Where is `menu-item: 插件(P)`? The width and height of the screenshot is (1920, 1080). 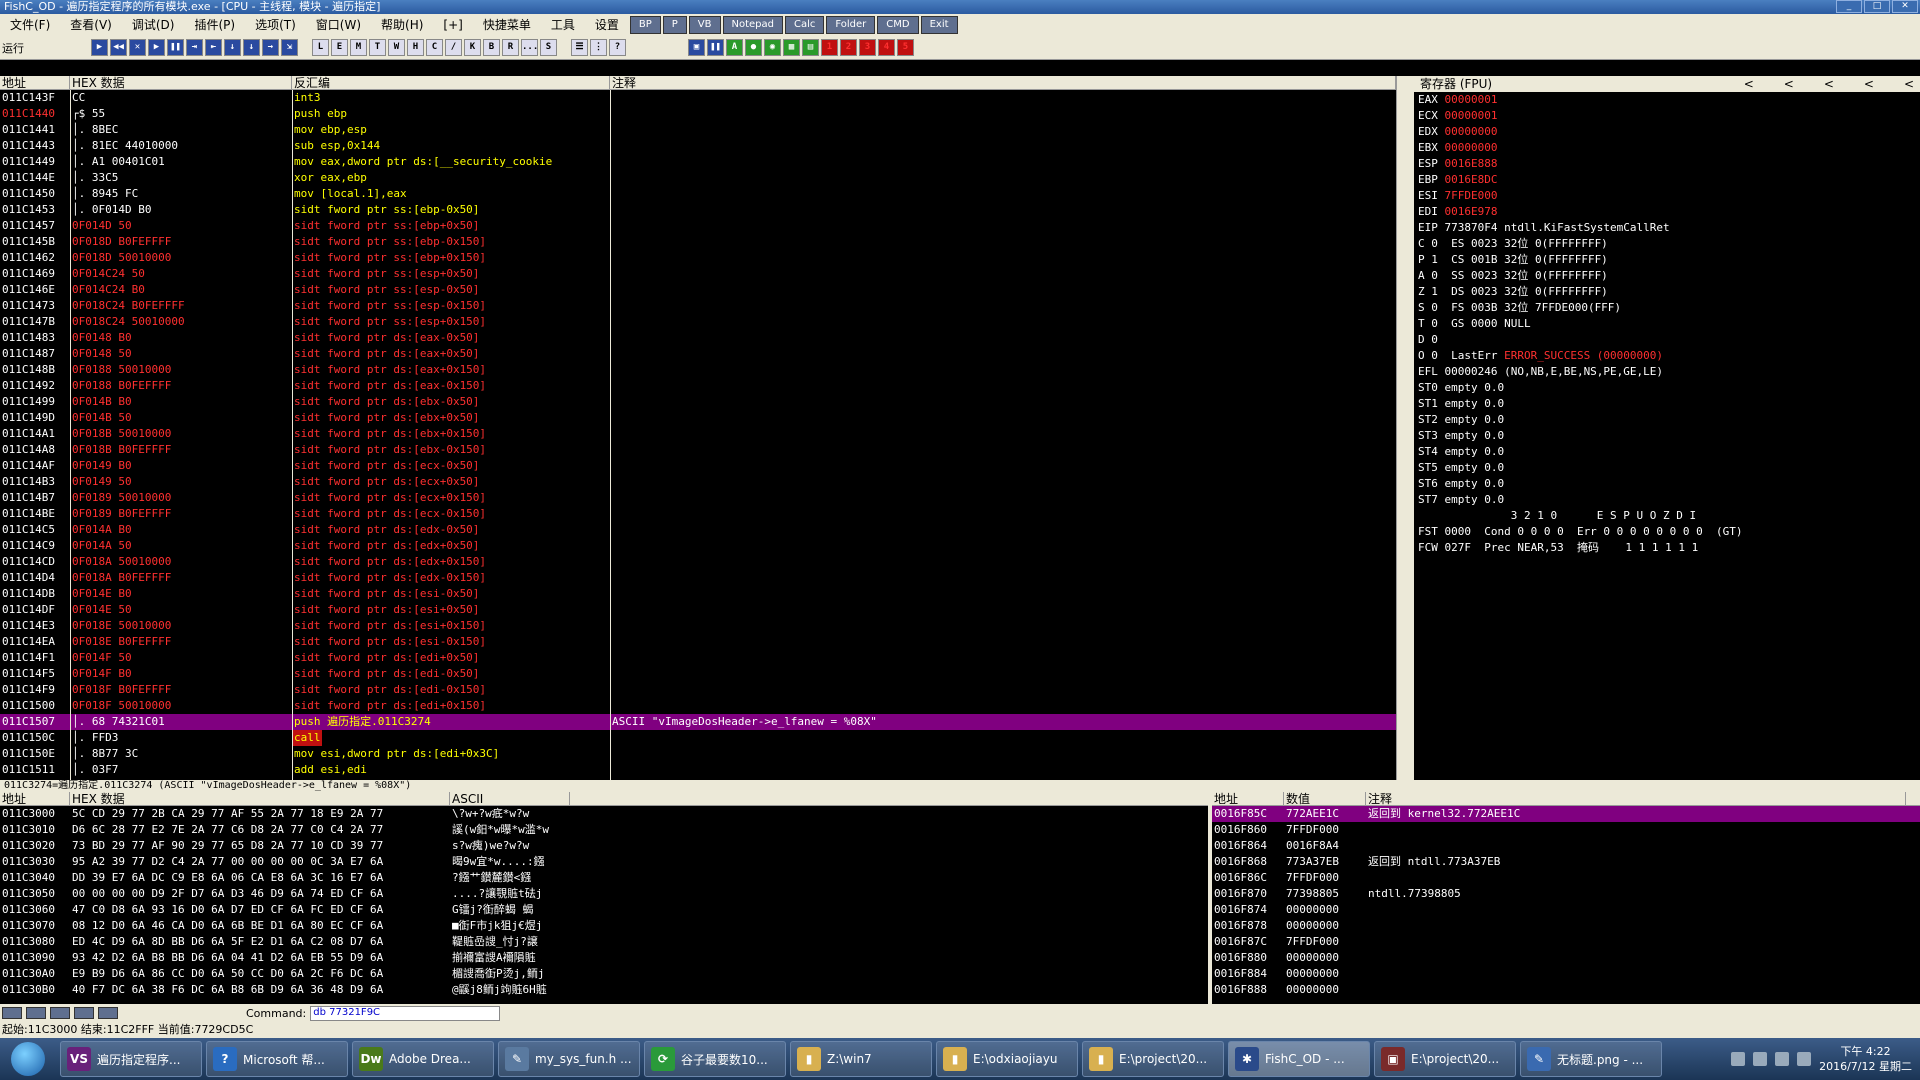
menu-item: 插件(P) is located at coordinates (214, 25).